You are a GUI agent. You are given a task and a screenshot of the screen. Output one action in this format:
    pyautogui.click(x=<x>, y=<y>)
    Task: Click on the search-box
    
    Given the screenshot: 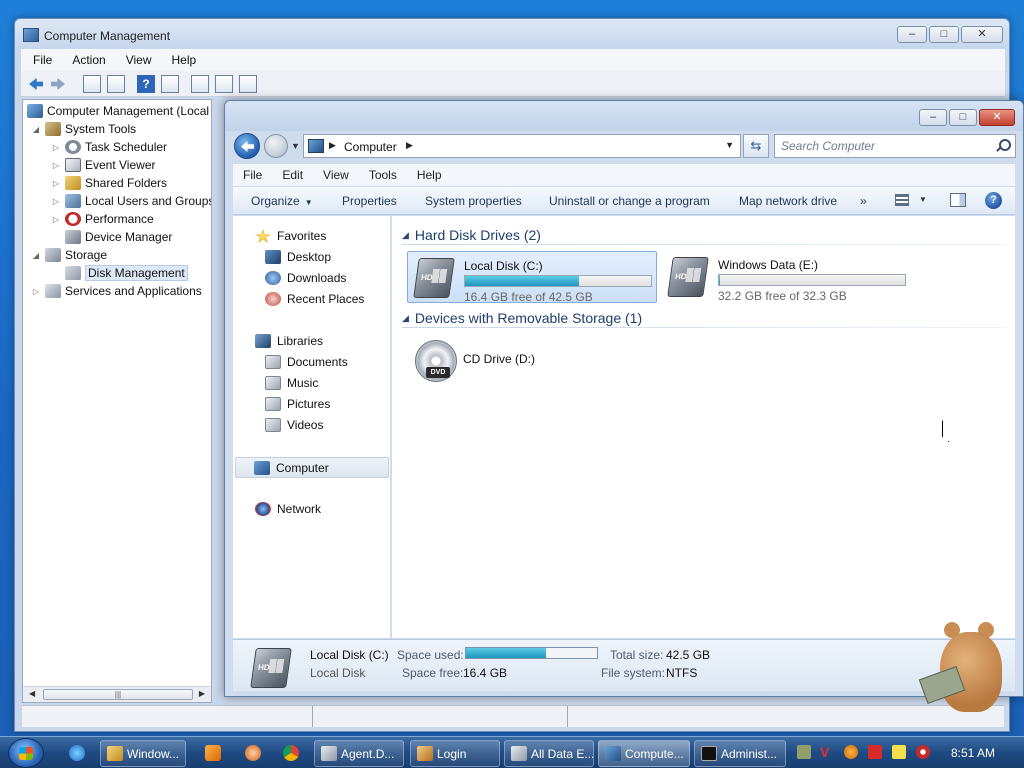 What is the action you would take?
    pyautogui.click(x=895, y=146)
    